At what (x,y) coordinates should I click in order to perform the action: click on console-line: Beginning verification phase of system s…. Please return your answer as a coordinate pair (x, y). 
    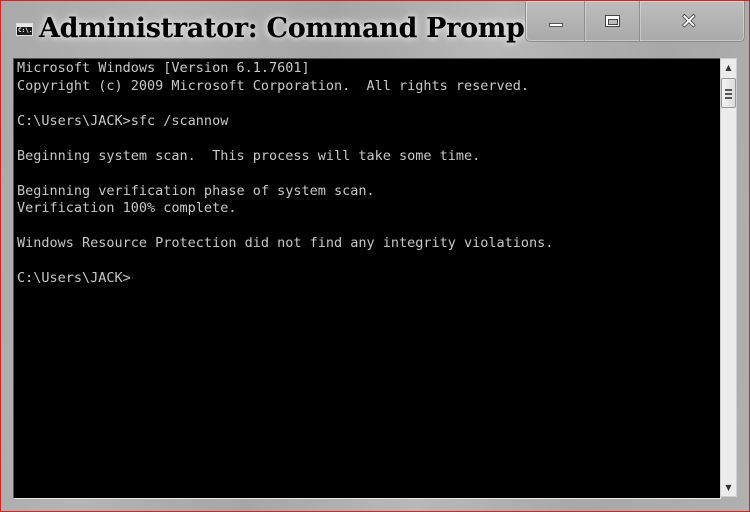
    Looking at the image, I should click on (196, 190).